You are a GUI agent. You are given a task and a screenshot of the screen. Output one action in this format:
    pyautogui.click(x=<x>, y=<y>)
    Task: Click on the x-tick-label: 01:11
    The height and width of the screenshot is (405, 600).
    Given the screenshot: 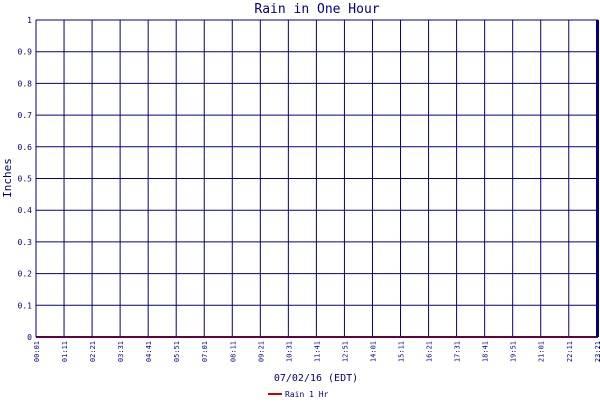 What is the action you would take?
    pyautogui.click(x=65, y=351)
    